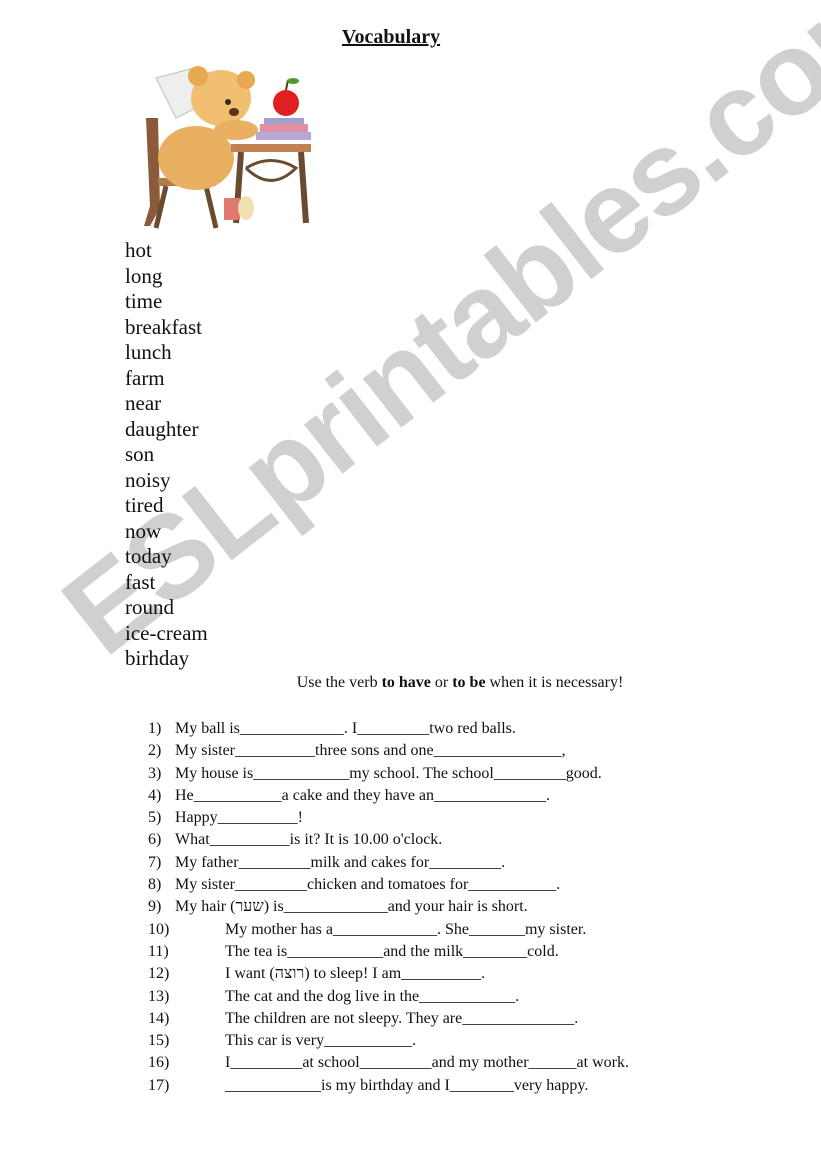 This screenshot has width=821, height=1169. I want to click on exercise-number: 2), so click(155, 751).